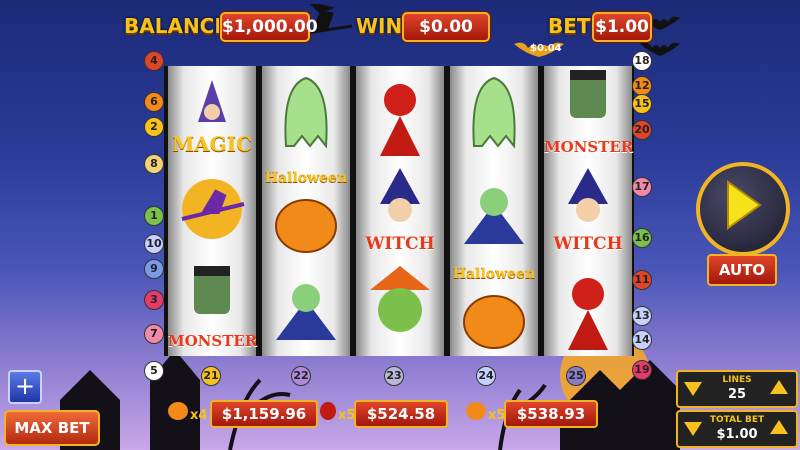 This screenshot has height=450, width=800. Describe the element at coordinates (154, 300) in the screenshot. I see `payline-marker-left: 3` at that location.